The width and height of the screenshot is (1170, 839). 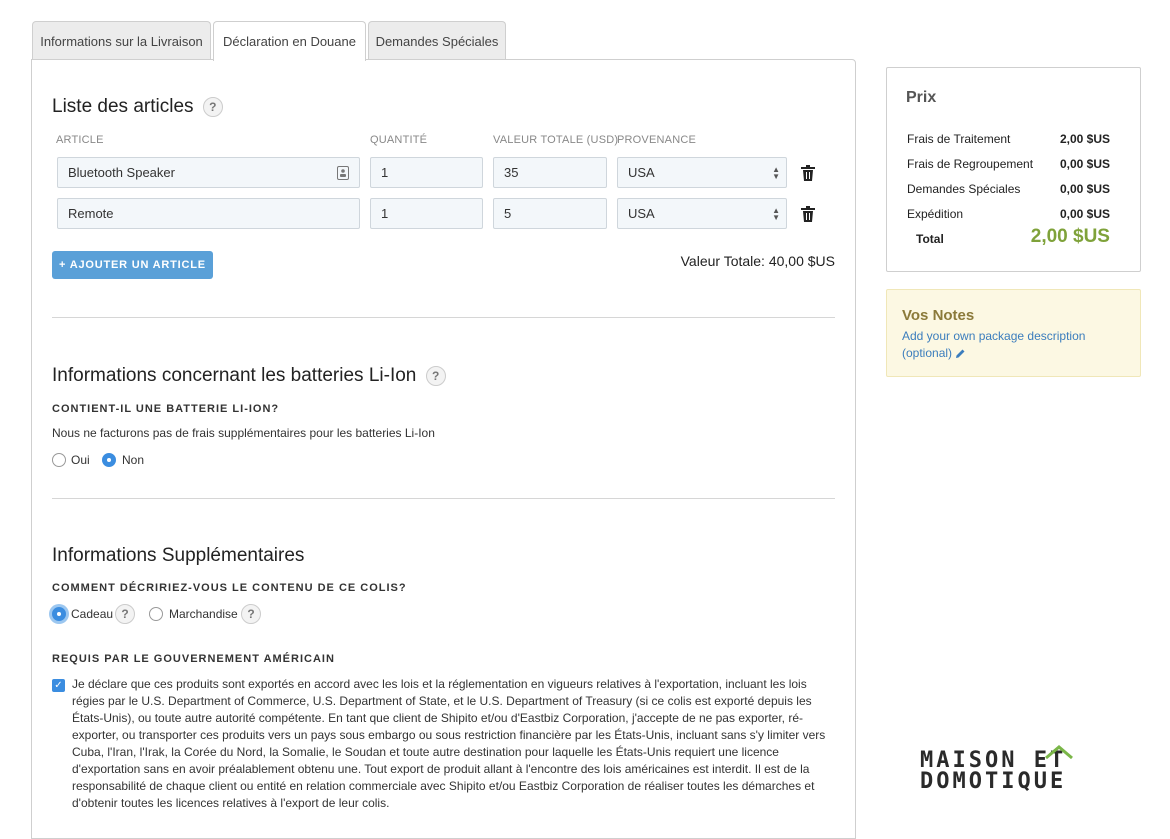 What do you see at coordinates (938, 315) in the screenshot?
I see `notes-title: Vos Notes` at bounding box center [938, 315].